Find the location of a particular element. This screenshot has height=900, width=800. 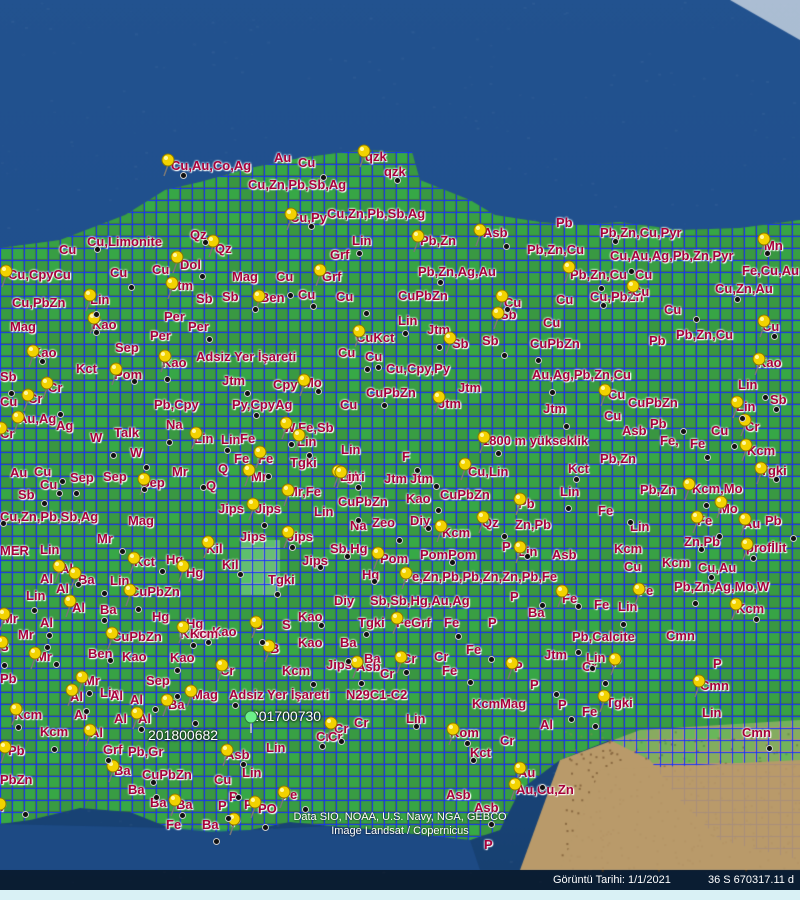

placemark-label: Py,CpyAg is located at coordinates (262, 404).